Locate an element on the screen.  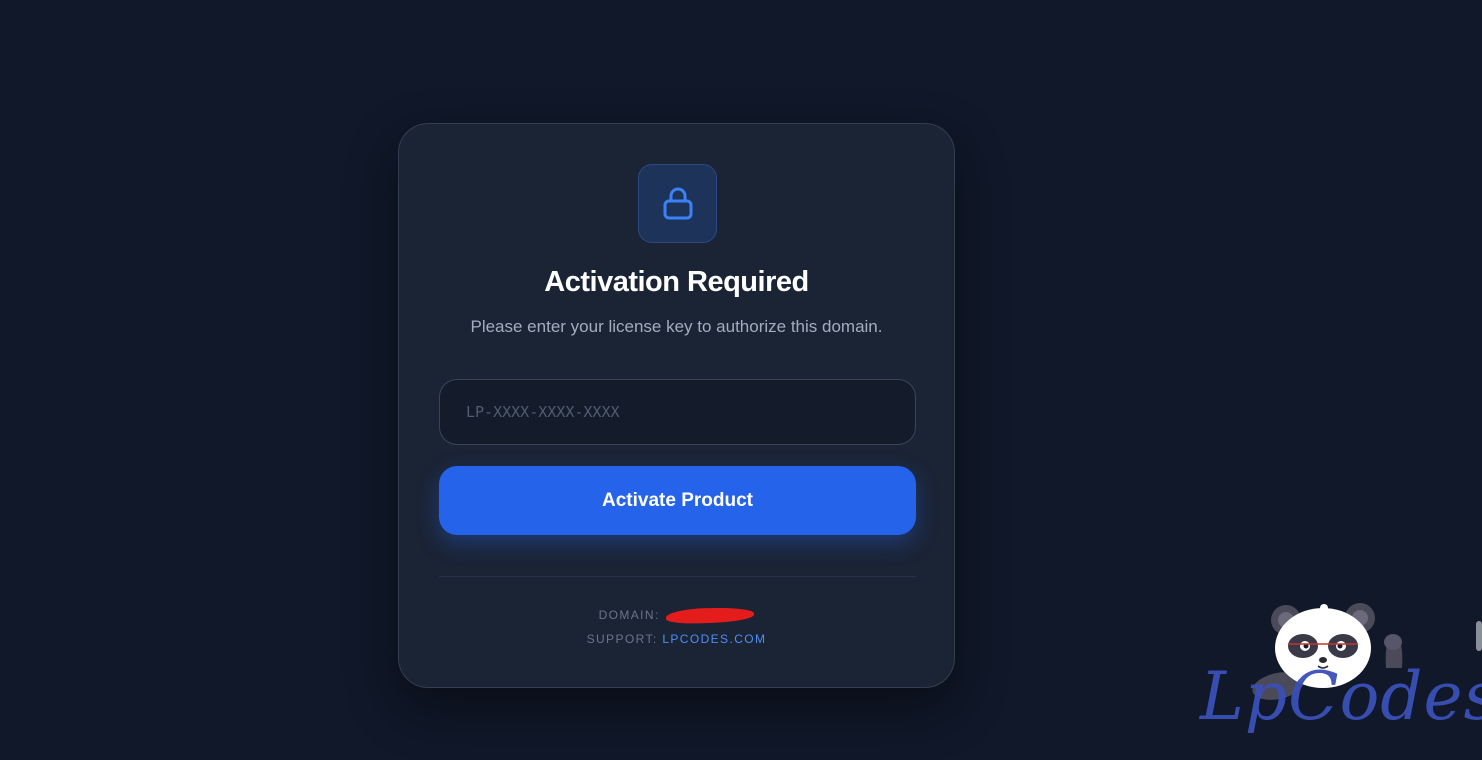
divider is located at coordinates (677, 576).